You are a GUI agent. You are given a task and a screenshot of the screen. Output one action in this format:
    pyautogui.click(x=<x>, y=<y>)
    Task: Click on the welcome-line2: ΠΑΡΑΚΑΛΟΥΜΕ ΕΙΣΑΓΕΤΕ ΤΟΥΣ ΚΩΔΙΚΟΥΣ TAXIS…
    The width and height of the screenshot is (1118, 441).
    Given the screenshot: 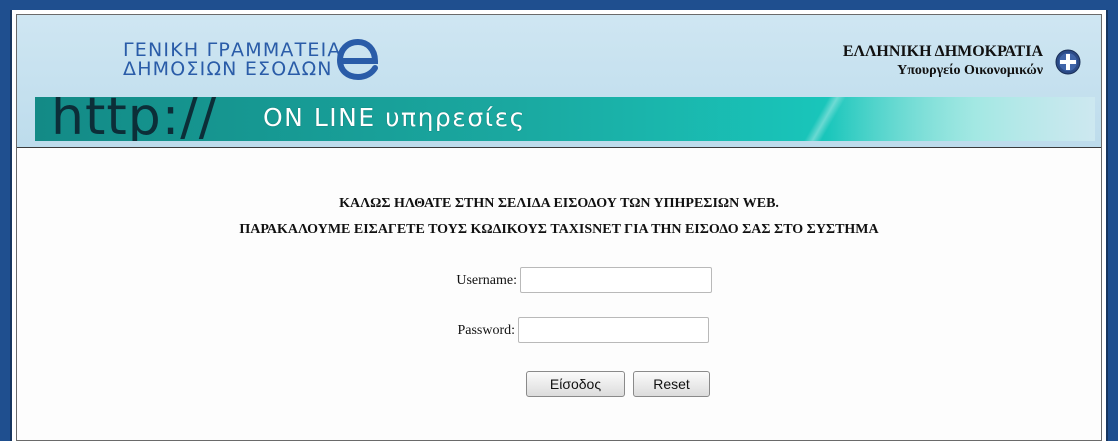 What is the action you would take?
    pyautogui.click(x=559, y=229)
    